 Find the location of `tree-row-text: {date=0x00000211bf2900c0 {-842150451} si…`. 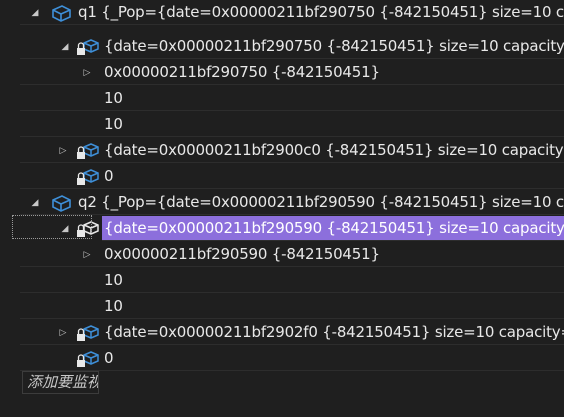

tree-row-text: {date=0x00000211bf2900c0 {-842150451} si… is located at coordinates (334, 150).